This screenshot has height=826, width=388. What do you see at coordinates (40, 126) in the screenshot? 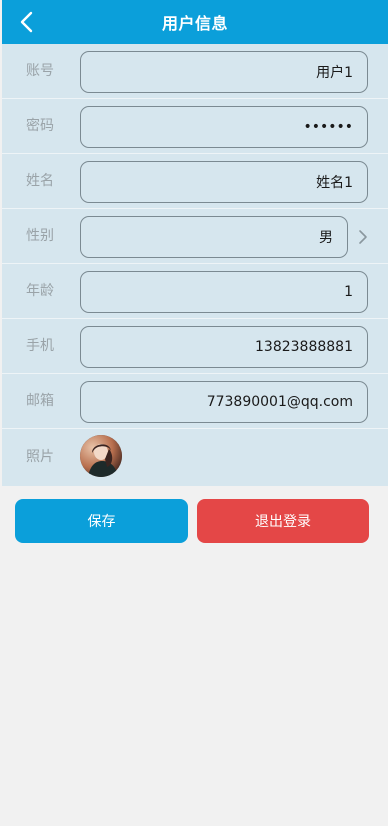
I see `password-label: 密码` at bounding box center [40, 126].